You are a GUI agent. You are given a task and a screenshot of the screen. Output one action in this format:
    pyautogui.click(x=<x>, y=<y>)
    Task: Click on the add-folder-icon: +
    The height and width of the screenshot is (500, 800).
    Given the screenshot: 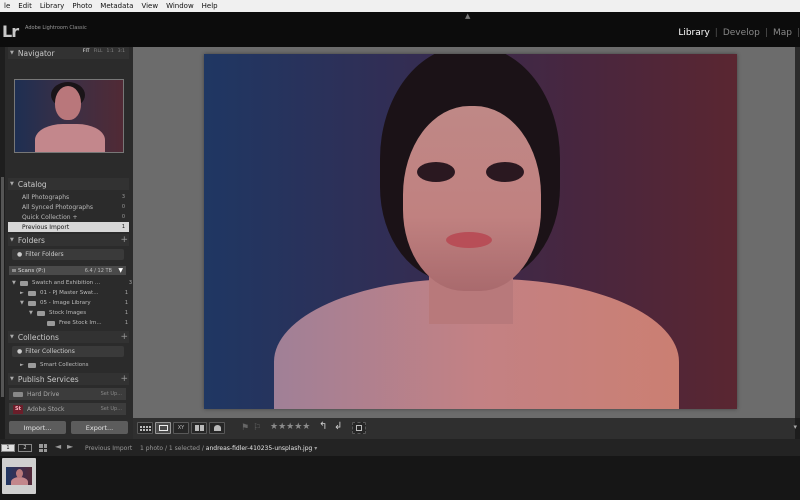 What is the action you would take?
    pyautogui.click(x=124, y=240)
    